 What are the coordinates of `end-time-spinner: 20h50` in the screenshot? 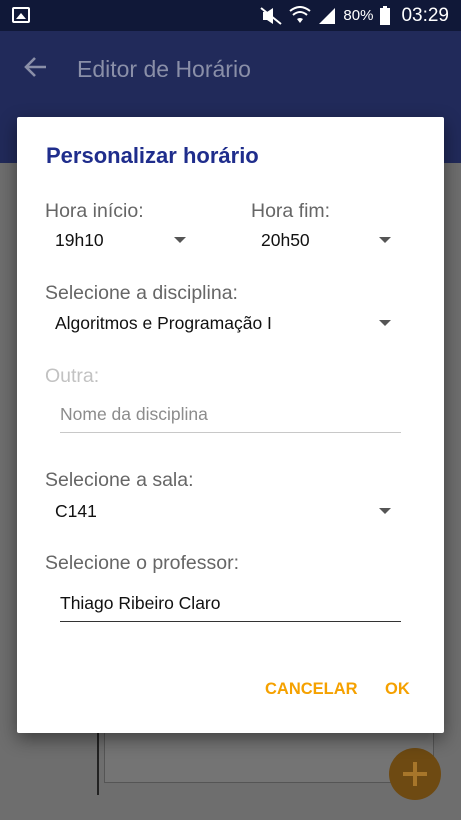 It's located at (285, 240).